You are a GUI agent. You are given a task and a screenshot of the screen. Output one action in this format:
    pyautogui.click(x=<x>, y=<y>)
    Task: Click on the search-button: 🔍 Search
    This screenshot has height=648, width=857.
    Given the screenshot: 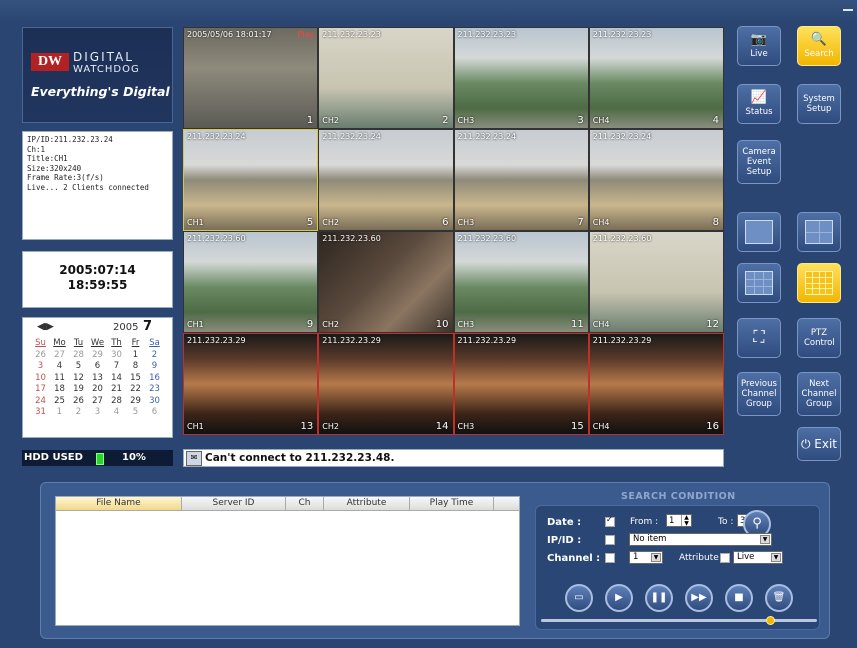 What is the action you would take?
    pyautogui.click(x=819, y=46)
    